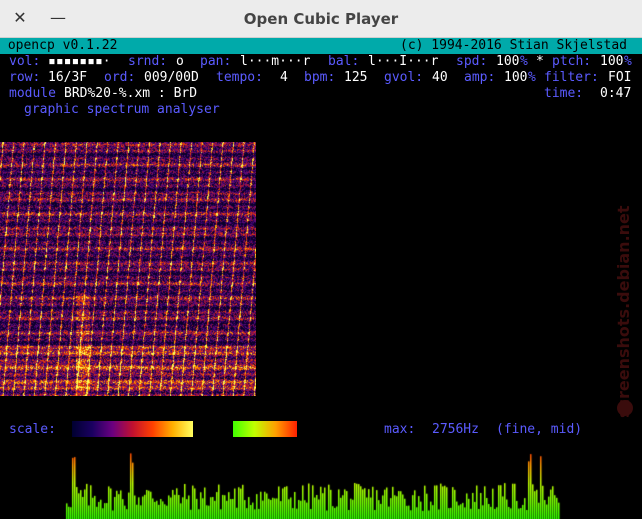 This screenshot has height=519, width=642. I want to click on status-line-3: module BRD%20-%.xm : BrD time: 0:47, so click(321, 94).